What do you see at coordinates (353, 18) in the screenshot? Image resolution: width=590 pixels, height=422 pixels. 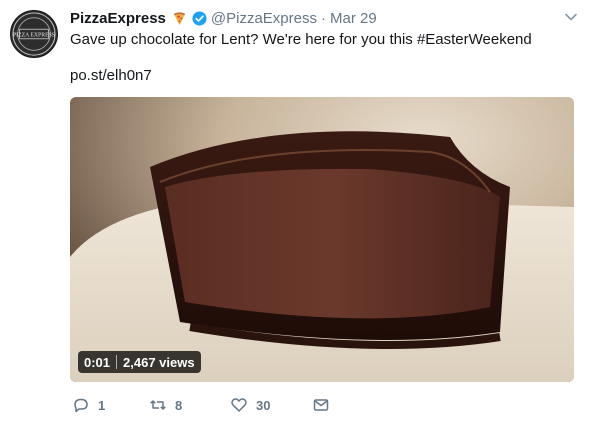 I see `tweet-date: Mar 29` at bounding box center [353, 18].